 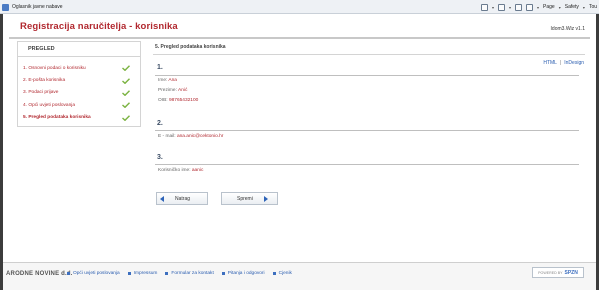 I want to click on last-name-field: Prezime: Anić, so click(x=172, y=90).